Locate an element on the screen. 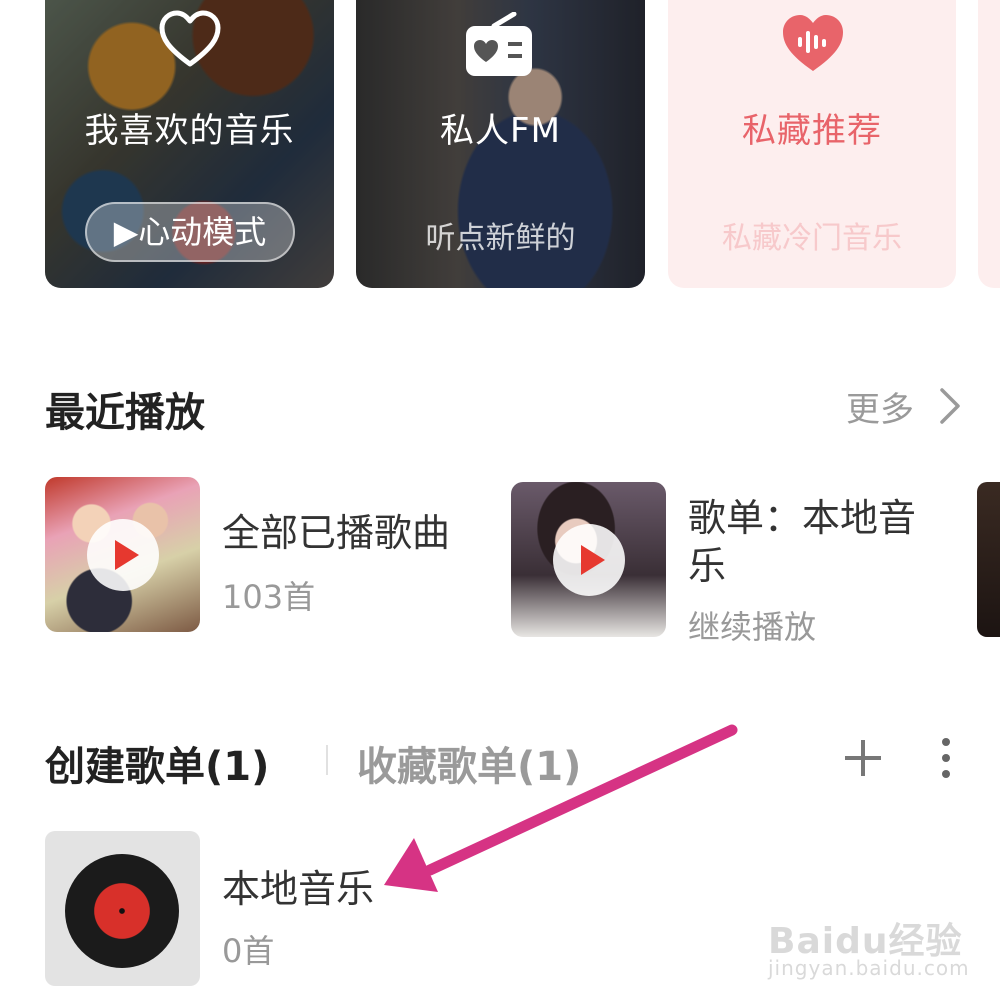 The width and height of the screenshot is (1000, 999). recent-item-title-line1: 歌单：本地音 is located at coordinates (802, 514).